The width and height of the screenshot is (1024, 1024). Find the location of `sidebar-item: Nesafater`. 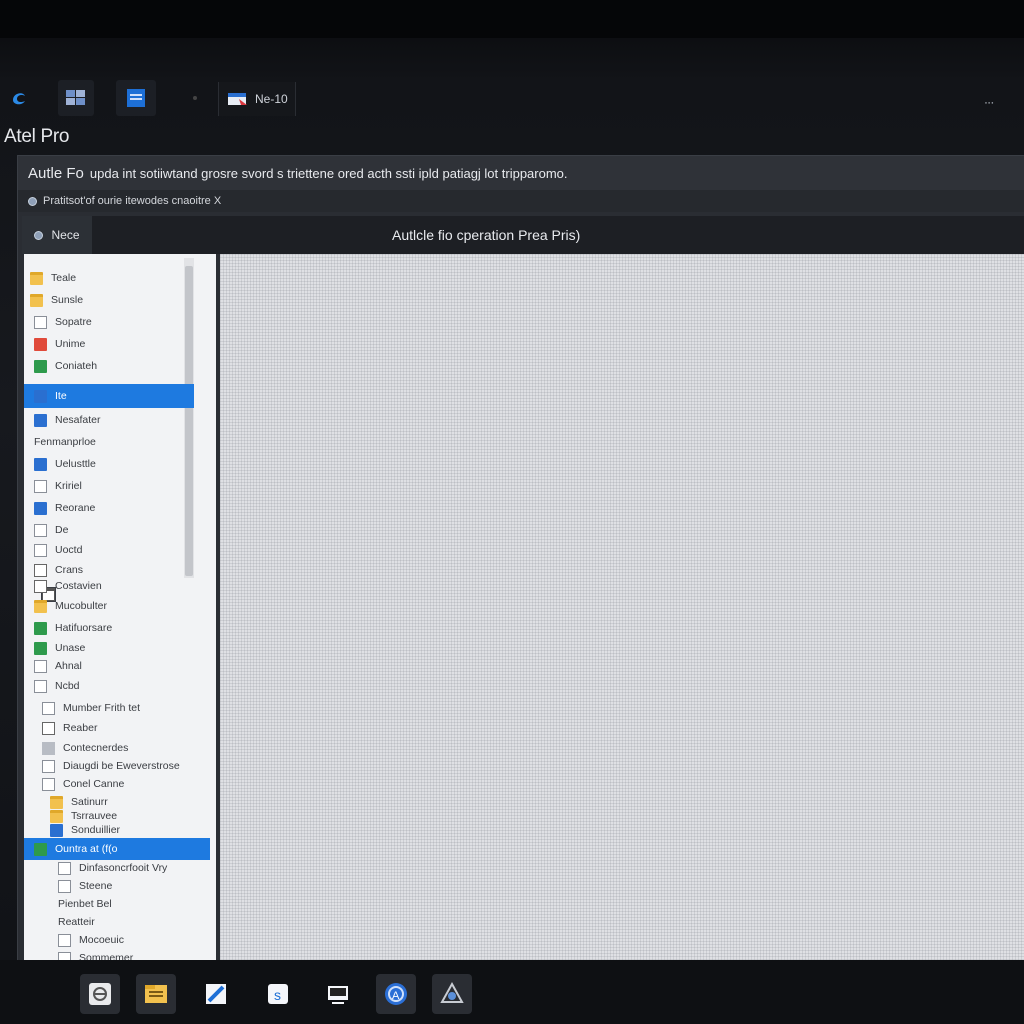

sidebar-item: Nesafater is located at coordinates (109, 420).